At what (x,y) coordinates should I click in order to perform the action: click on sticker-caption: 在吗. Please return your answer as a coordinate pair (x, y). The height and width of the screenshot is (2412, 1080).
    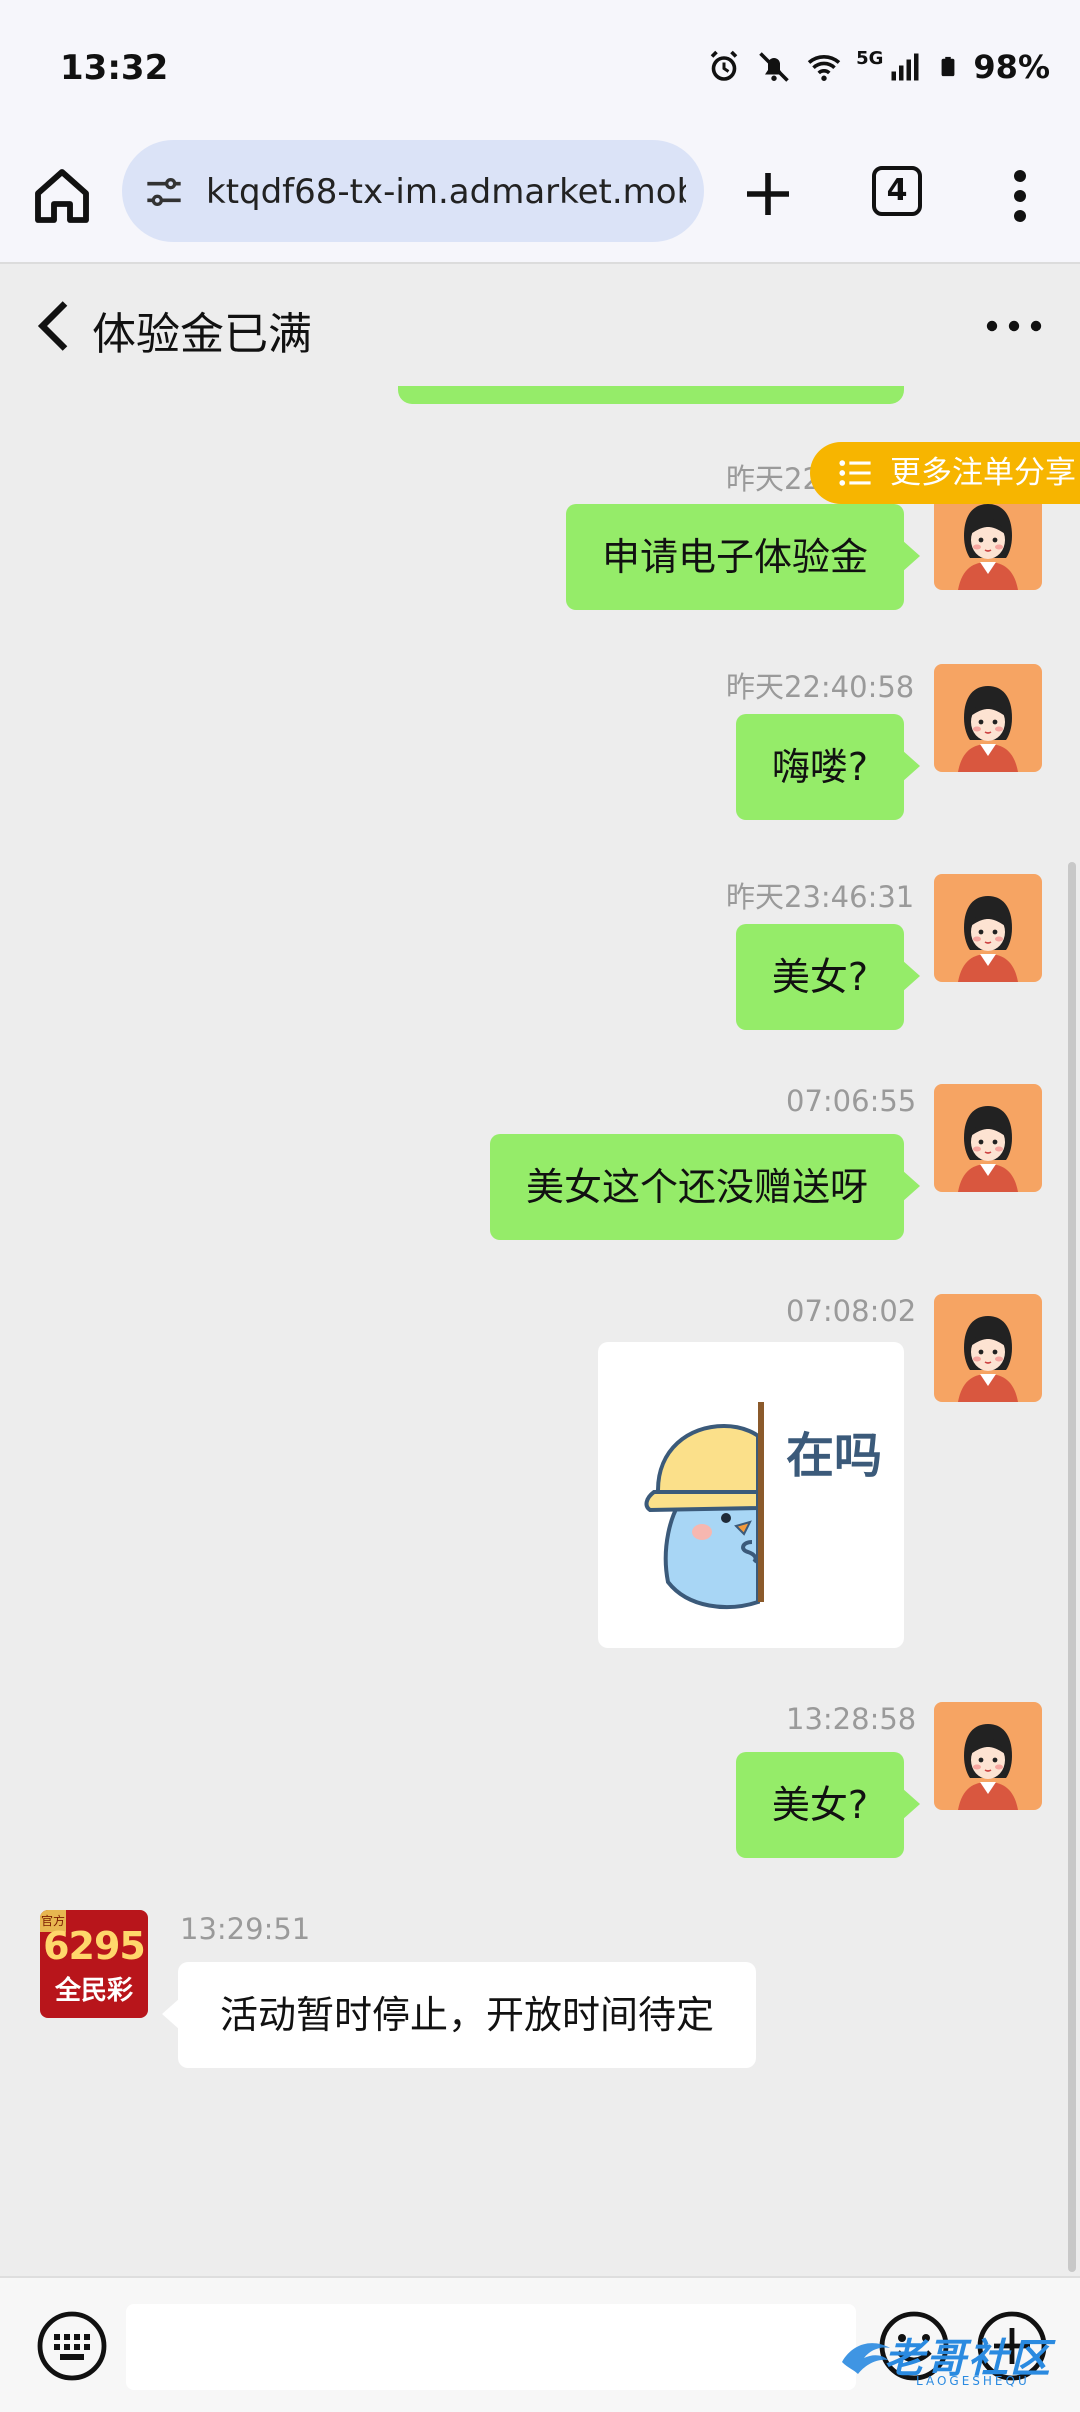
    Looking at the image, I should click on (834, 1456).